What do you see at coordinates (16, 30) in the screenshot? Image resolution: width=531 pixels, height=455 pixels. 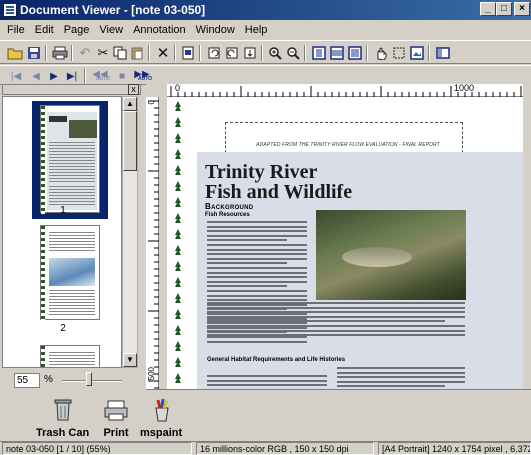 I see `menu-file: File` at bounding box center [16, 30].